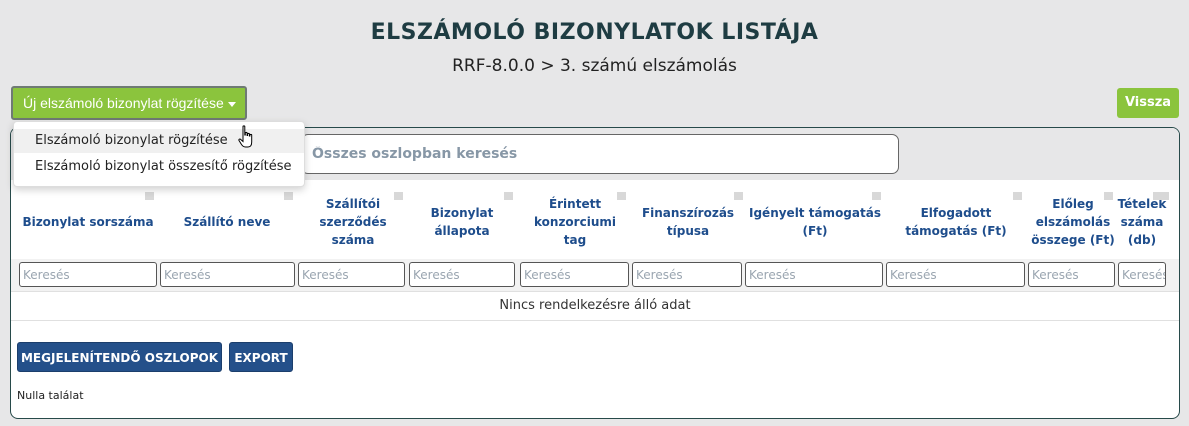  What do you see at coordinates (594, 32) in the screenshot?
I see `page-title: ELSZÁMOLÓ BIZONYLATOK LISTÁJA` at bounding box center [594, 32].